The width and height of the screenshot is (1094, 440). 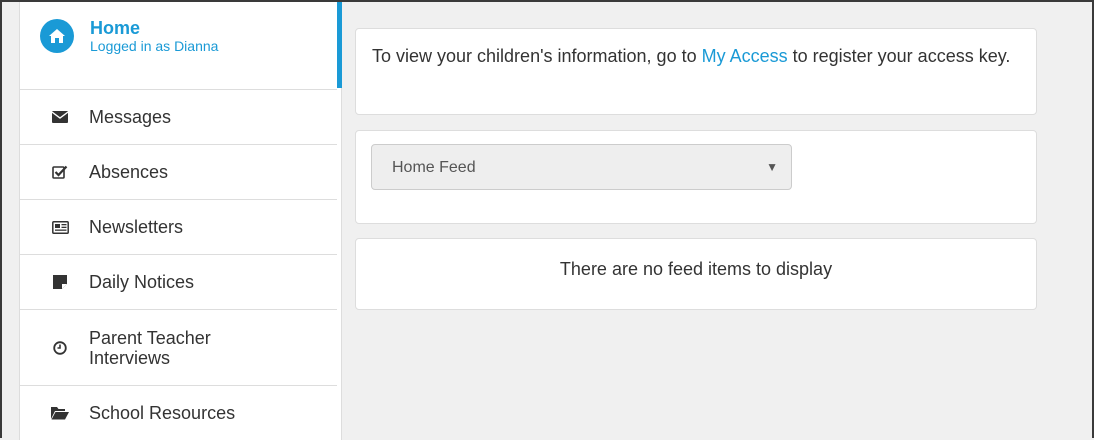 I want to click on sidebar-item-newsletters: Newsletters, so click(x=178, y=227).